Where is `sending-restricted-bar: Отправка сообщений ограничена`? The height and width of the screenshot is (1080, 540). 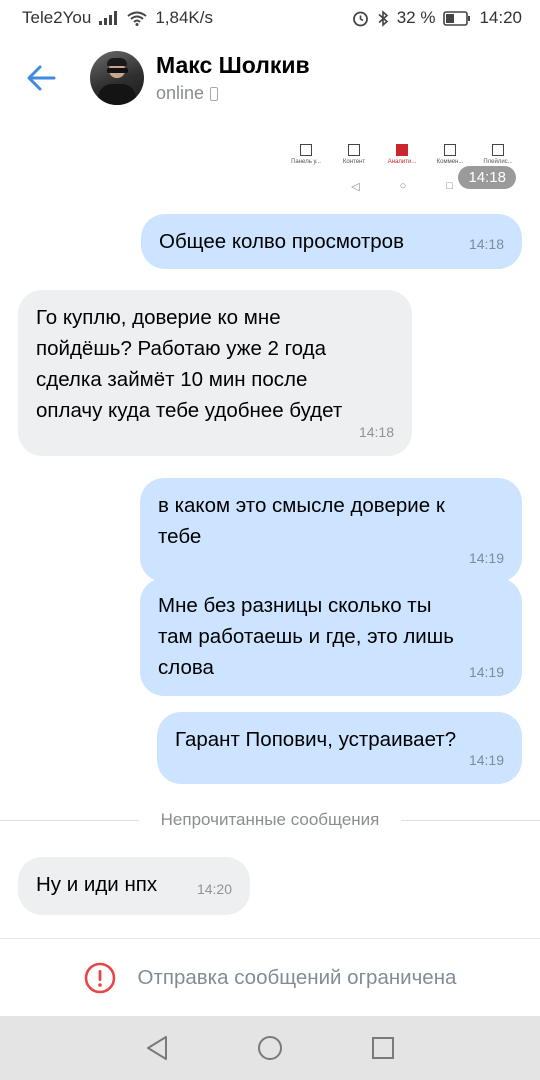 sending-restricted-bar: Отправка сообщений ограничена is located at coordinates (270, 977).